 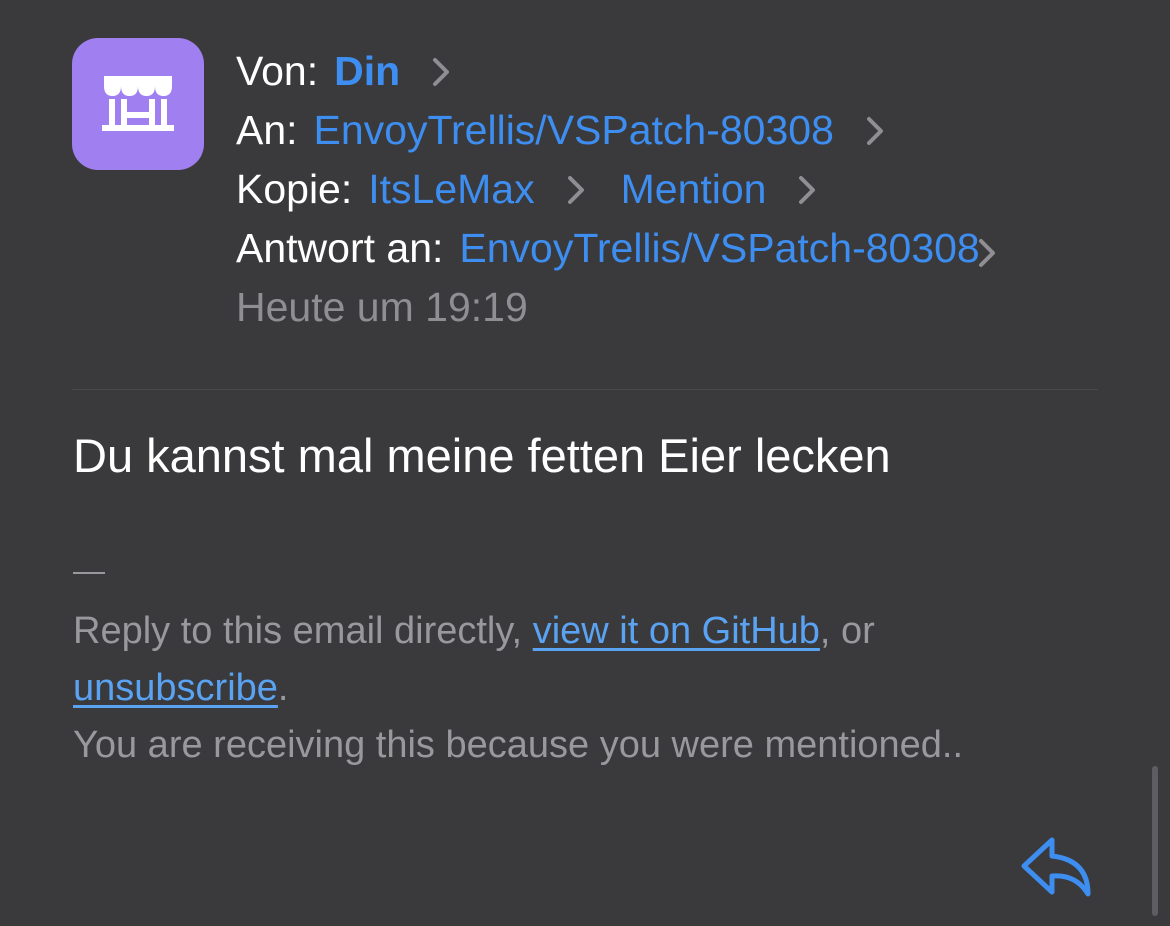 I want to click on storefront-icon, so click(x=138, y=103).